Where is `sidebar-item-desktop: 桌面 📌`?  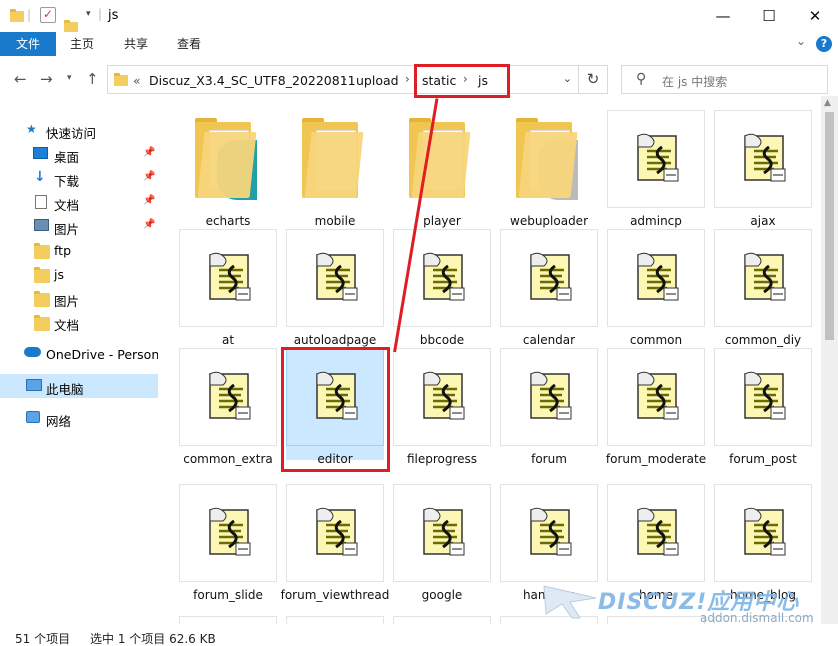
sidebar-item-desktop: 桌面 📌 is located at coordinates (79, 154).